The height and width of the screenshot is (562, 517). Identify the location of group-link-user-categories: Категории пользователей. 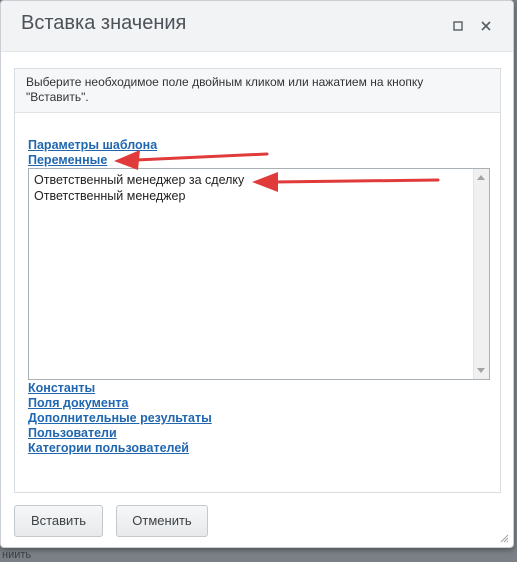
(108, 448).